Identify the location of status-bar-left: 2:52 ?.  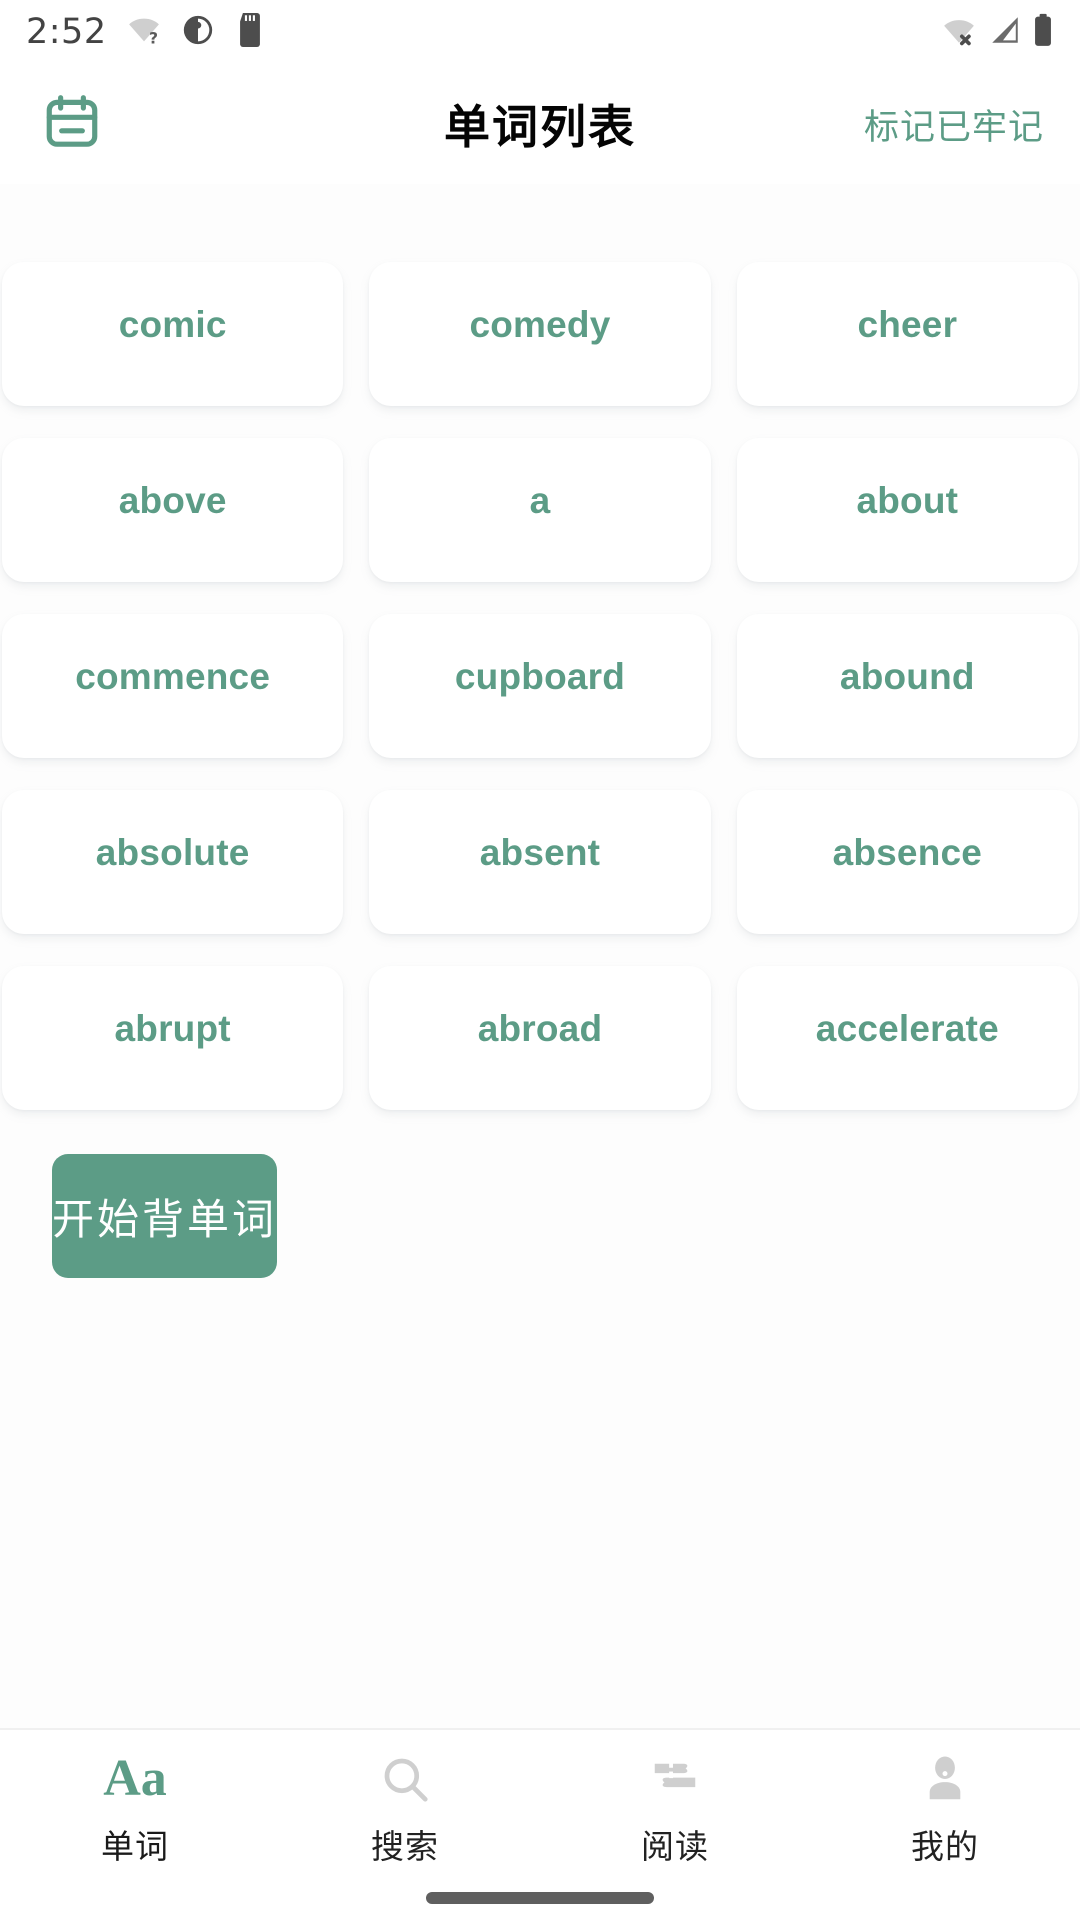
(145, 32).